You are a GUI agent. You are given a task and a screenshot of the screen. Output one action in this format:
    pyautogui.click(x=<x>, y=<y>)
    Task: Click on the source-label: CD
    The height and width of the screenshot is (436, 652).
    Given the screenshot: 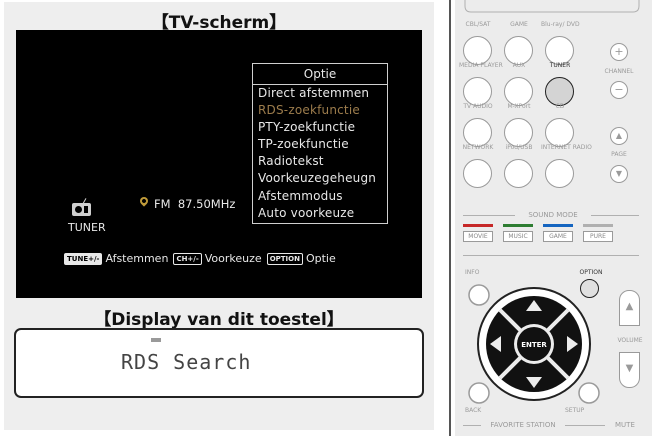 What is the action you would take?
    pyautogui.click(x=560, y=106)
    